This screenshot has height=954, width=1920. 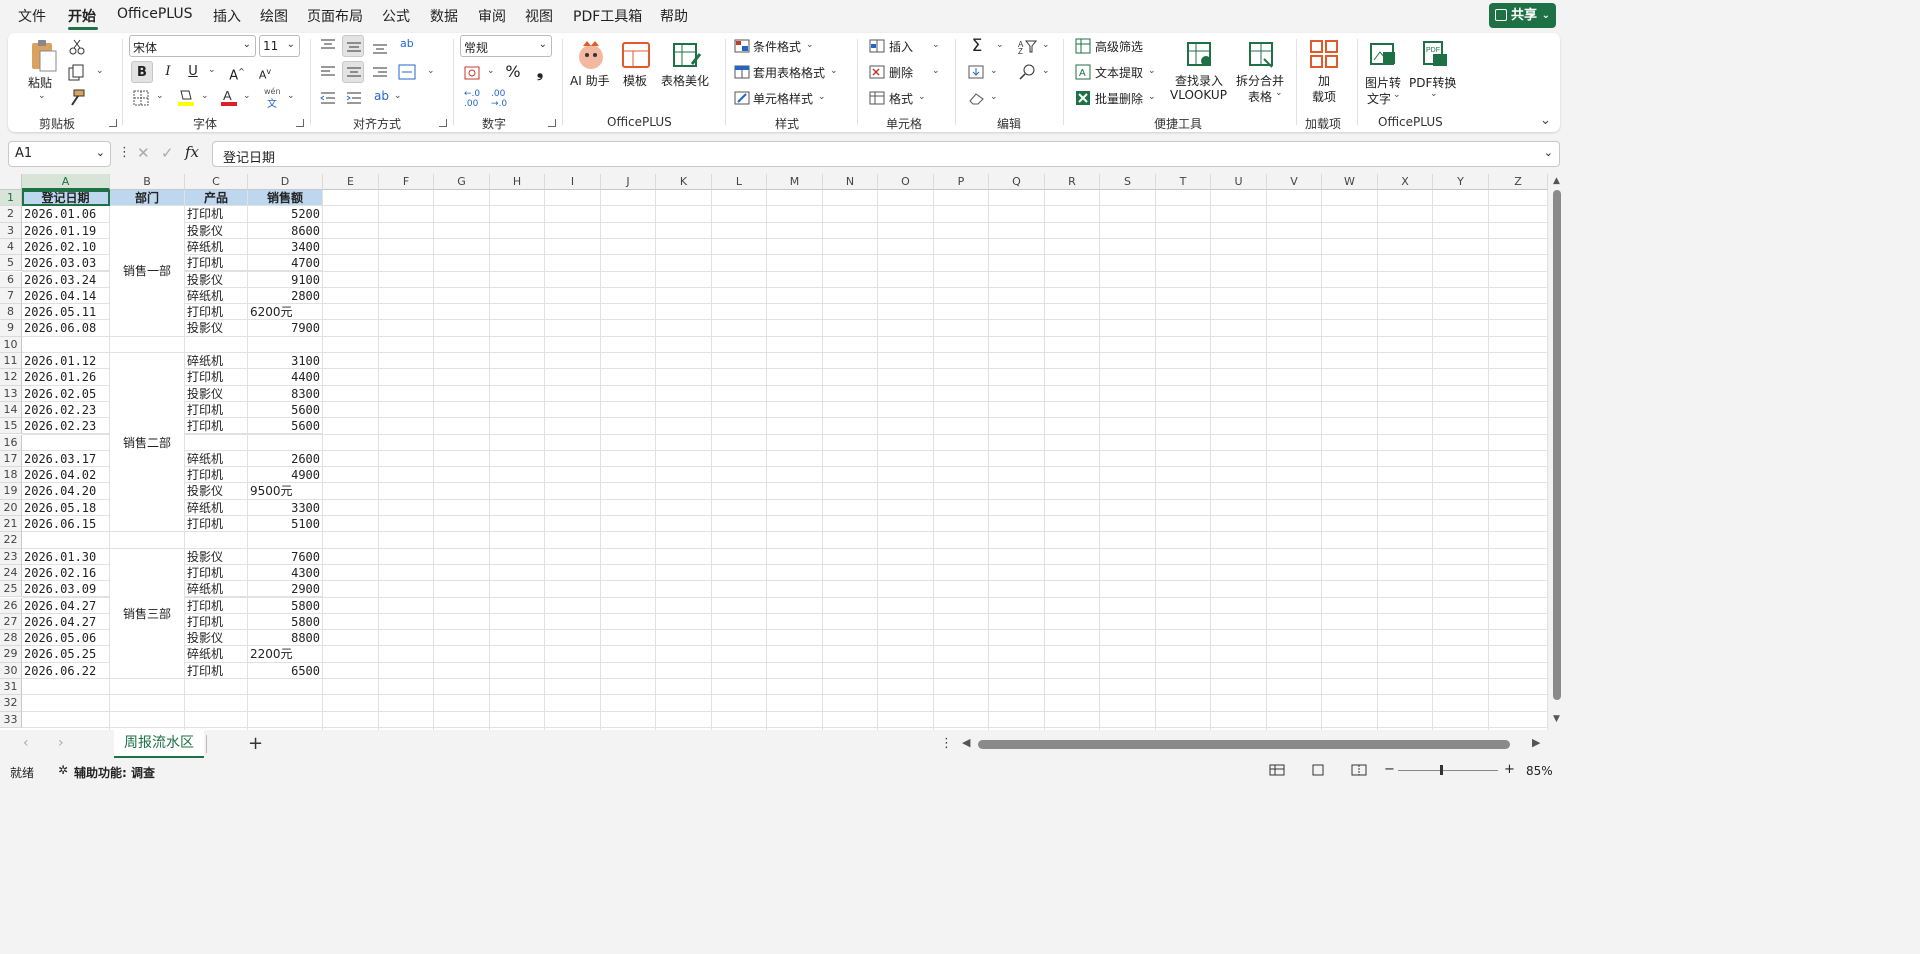 I want to click on row-header-13: 13, so click(x=11, y=393).